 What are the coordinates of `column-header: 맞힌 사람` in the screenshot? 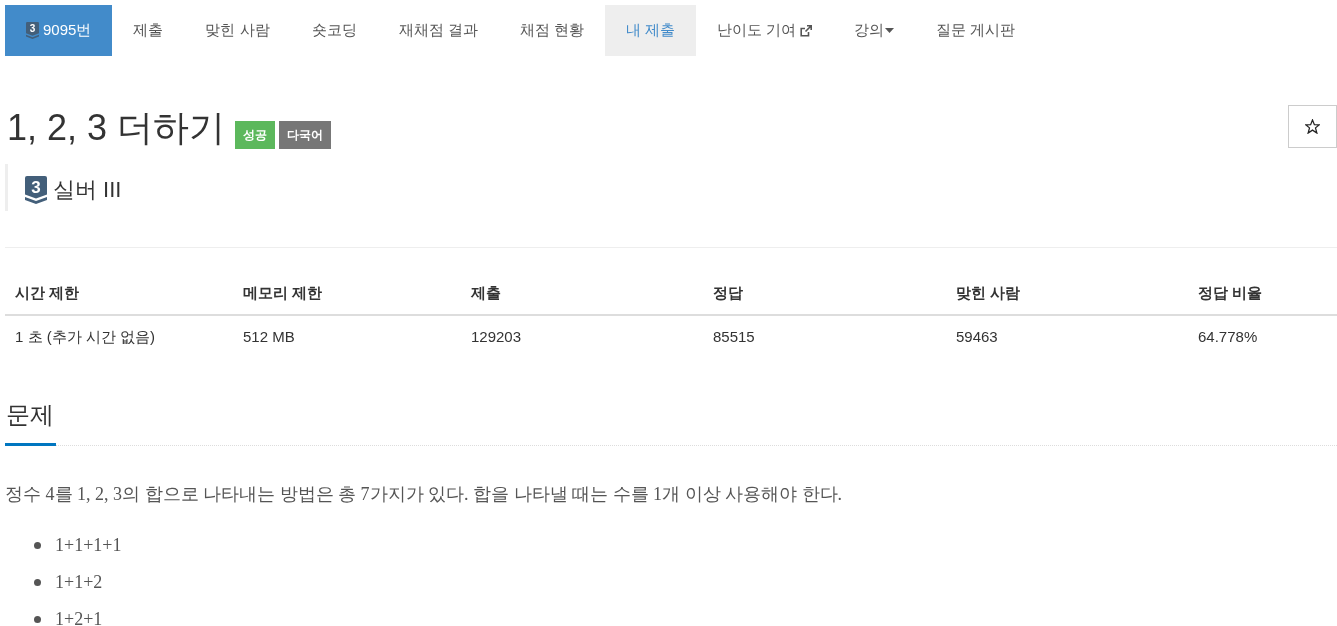 It's located at (988, 293).